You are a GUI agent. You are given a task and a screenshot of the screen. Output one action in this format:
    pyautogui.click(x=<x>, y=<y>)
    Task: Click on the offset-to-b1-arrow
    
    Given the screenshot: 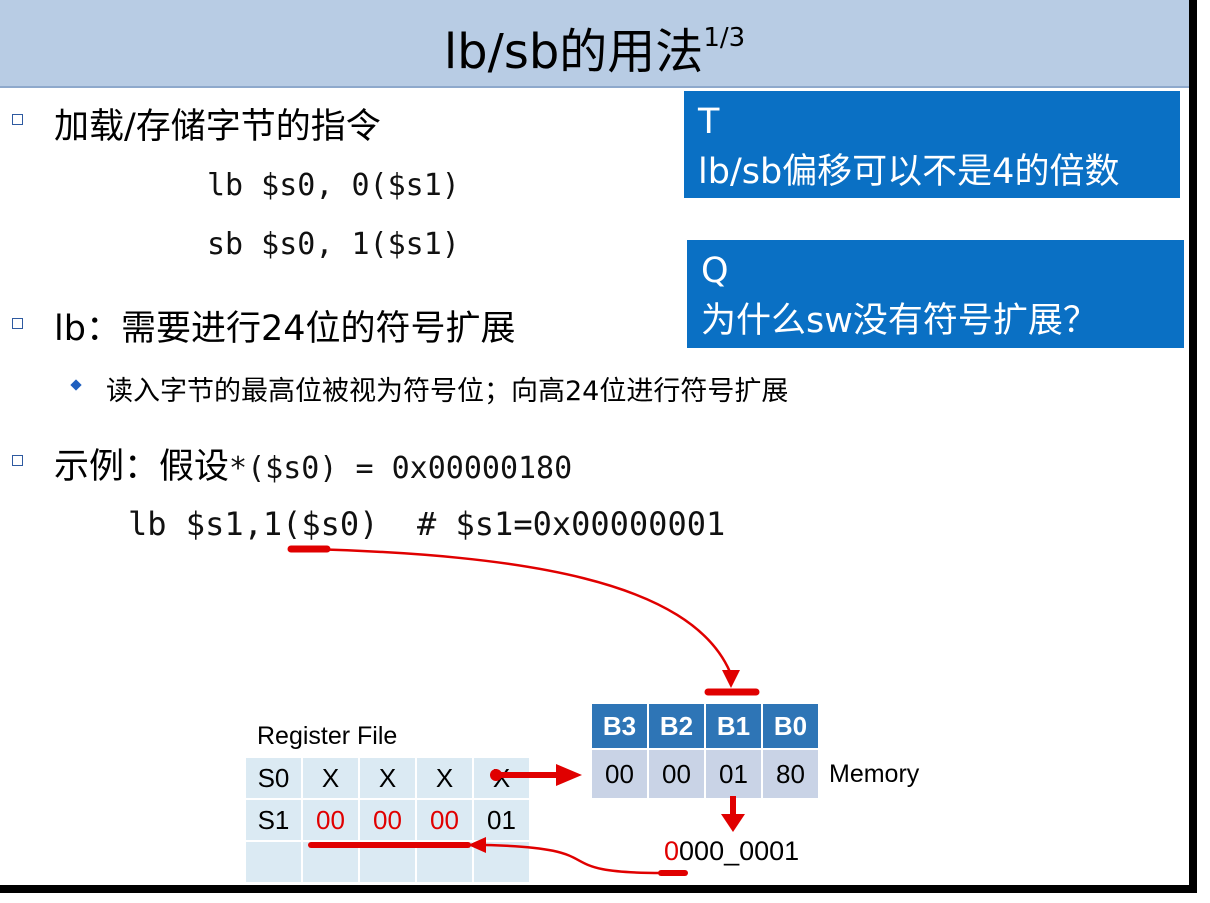 What is the action you would take?
    pyautogui.click(x=520, y=610)
    